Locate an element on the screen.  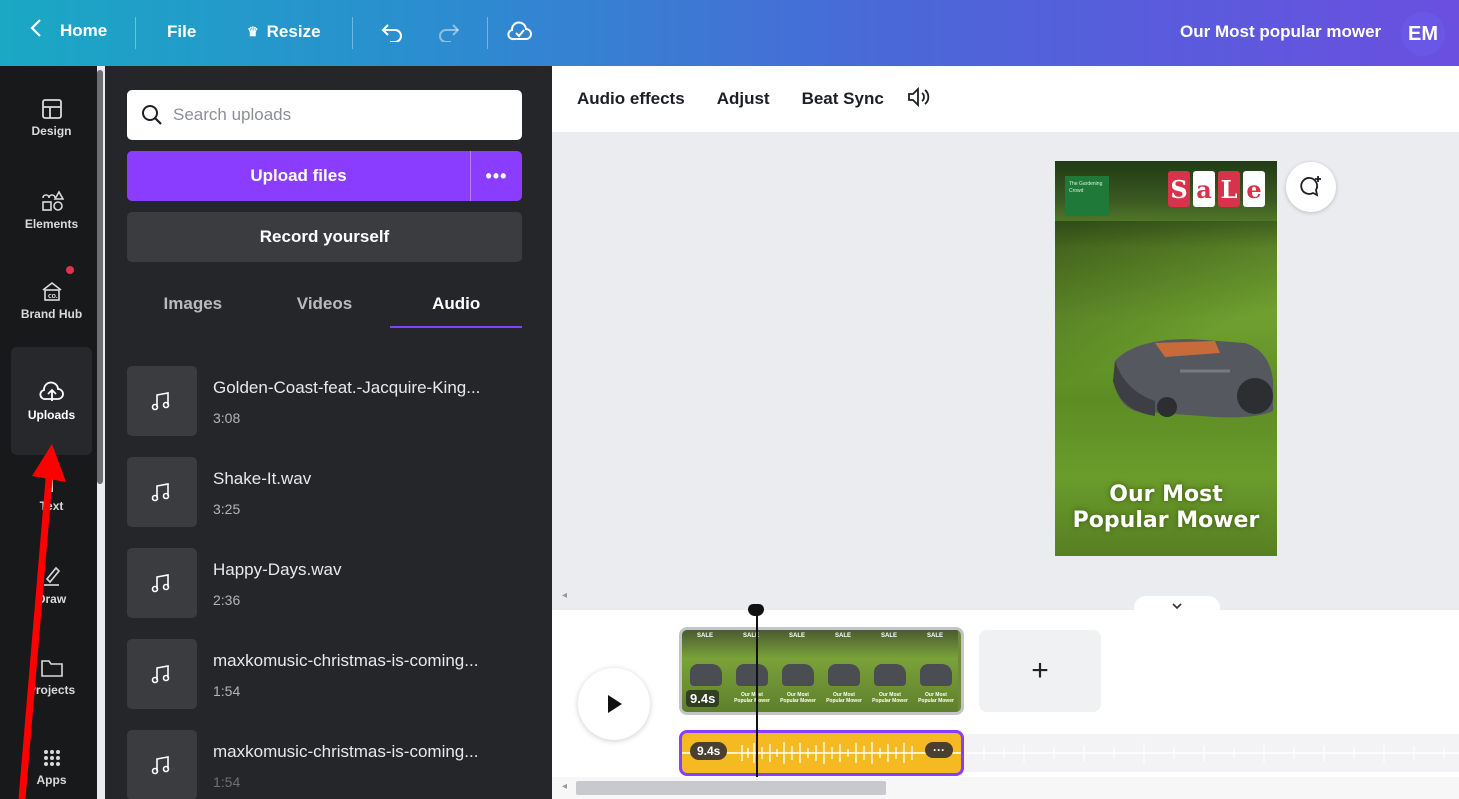
tab-videos: Videos is located at coordinates (325, 304).